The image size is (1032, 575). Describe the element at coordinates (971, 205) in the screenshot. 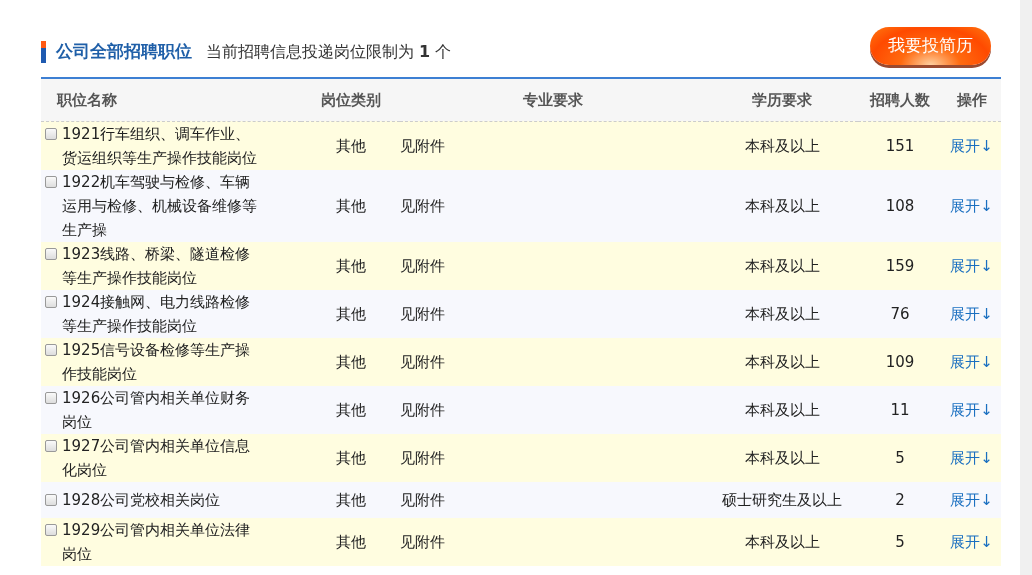

I see `expand-link: 展开↓` at that location.